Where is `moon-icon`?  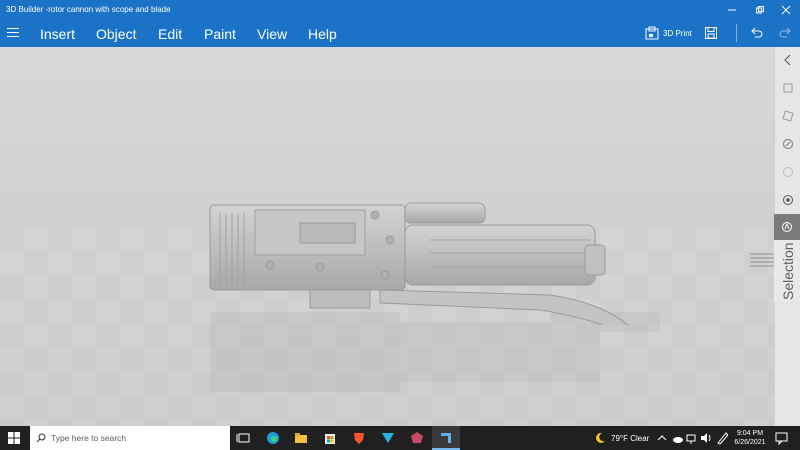 moon-icon is located at coordinates (600, 437).